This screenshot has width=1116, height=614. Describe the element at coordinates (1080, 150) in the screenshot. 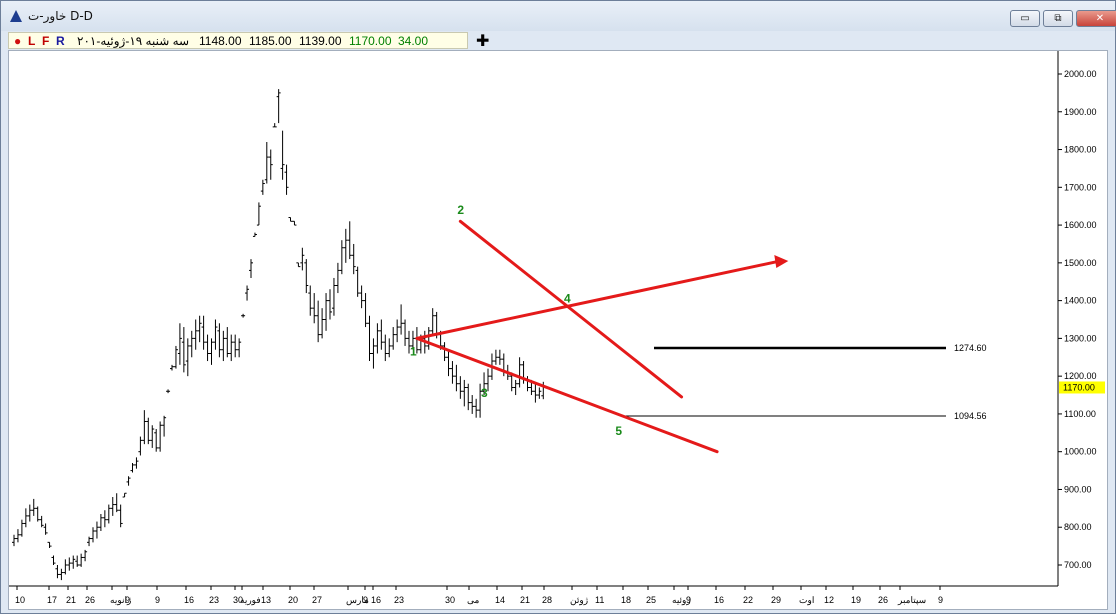

I see `y-tick-label: 1800.00` at that location.